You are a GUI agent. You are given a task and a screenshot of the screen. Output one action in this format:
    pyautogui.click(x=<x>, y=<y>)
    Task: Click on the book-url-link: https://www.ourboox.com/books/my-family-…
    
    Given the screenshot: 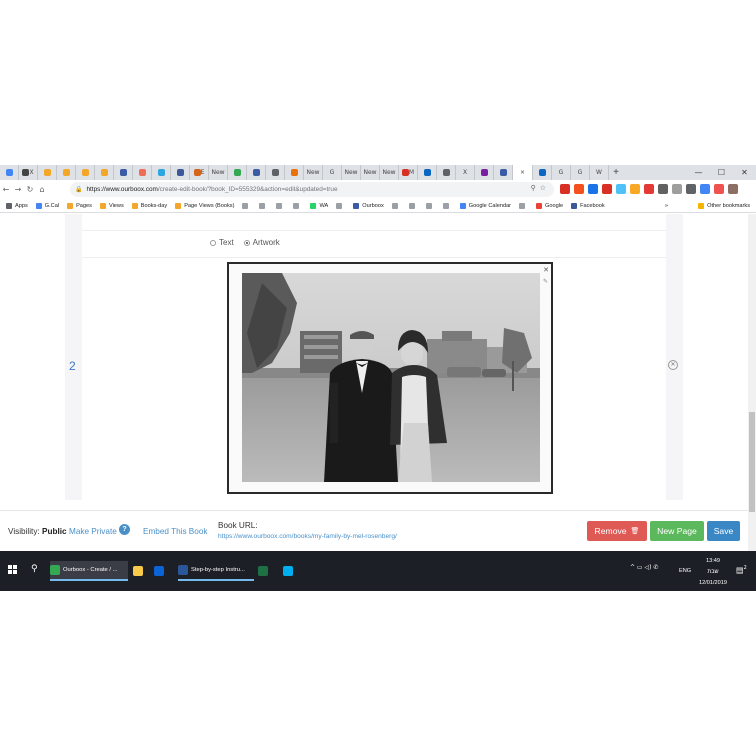 What is the action you would take?
    pyautogui.click(x=307, y=536)
    